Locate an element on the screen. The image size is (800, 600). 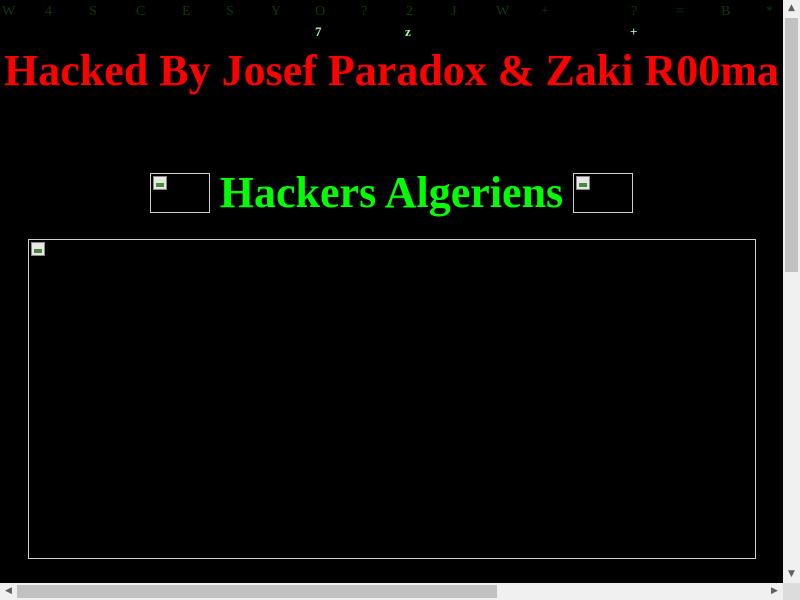
matrix-char: 7 is located at coordinates (318, 31).